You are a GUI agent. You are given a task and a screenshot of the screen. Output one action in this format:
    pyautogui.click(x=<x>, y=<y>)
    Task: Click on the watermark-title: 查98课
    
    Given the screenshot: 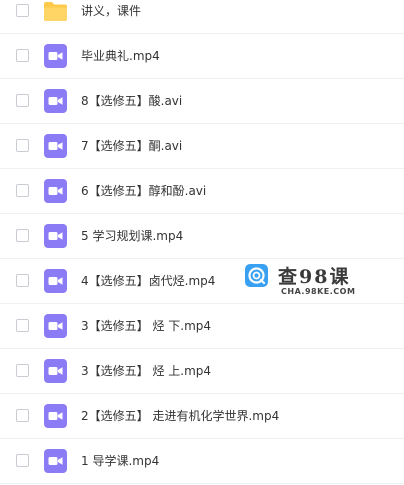 What is the action you would take?
    pyautogui.click(x=314, y=277)
    